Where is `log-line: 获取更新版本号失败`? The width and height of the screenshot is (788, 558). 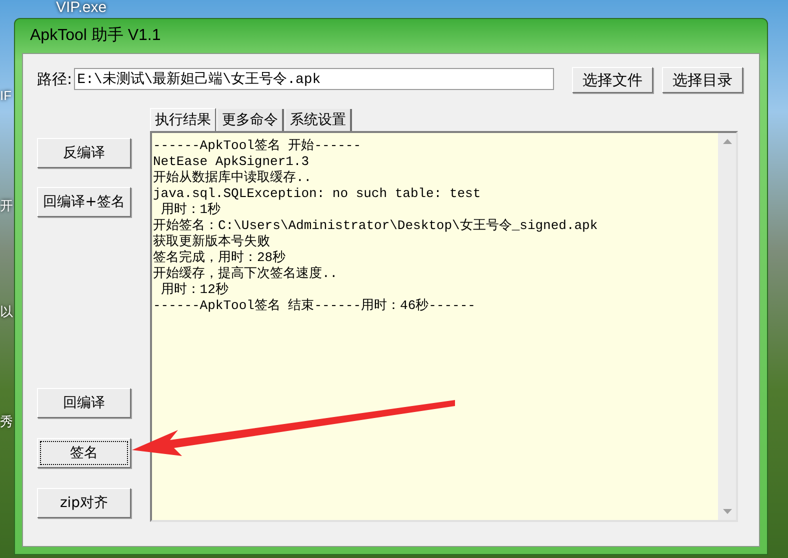 log-line: 获取更新版本号失败 is located at coordinates (212, 242).